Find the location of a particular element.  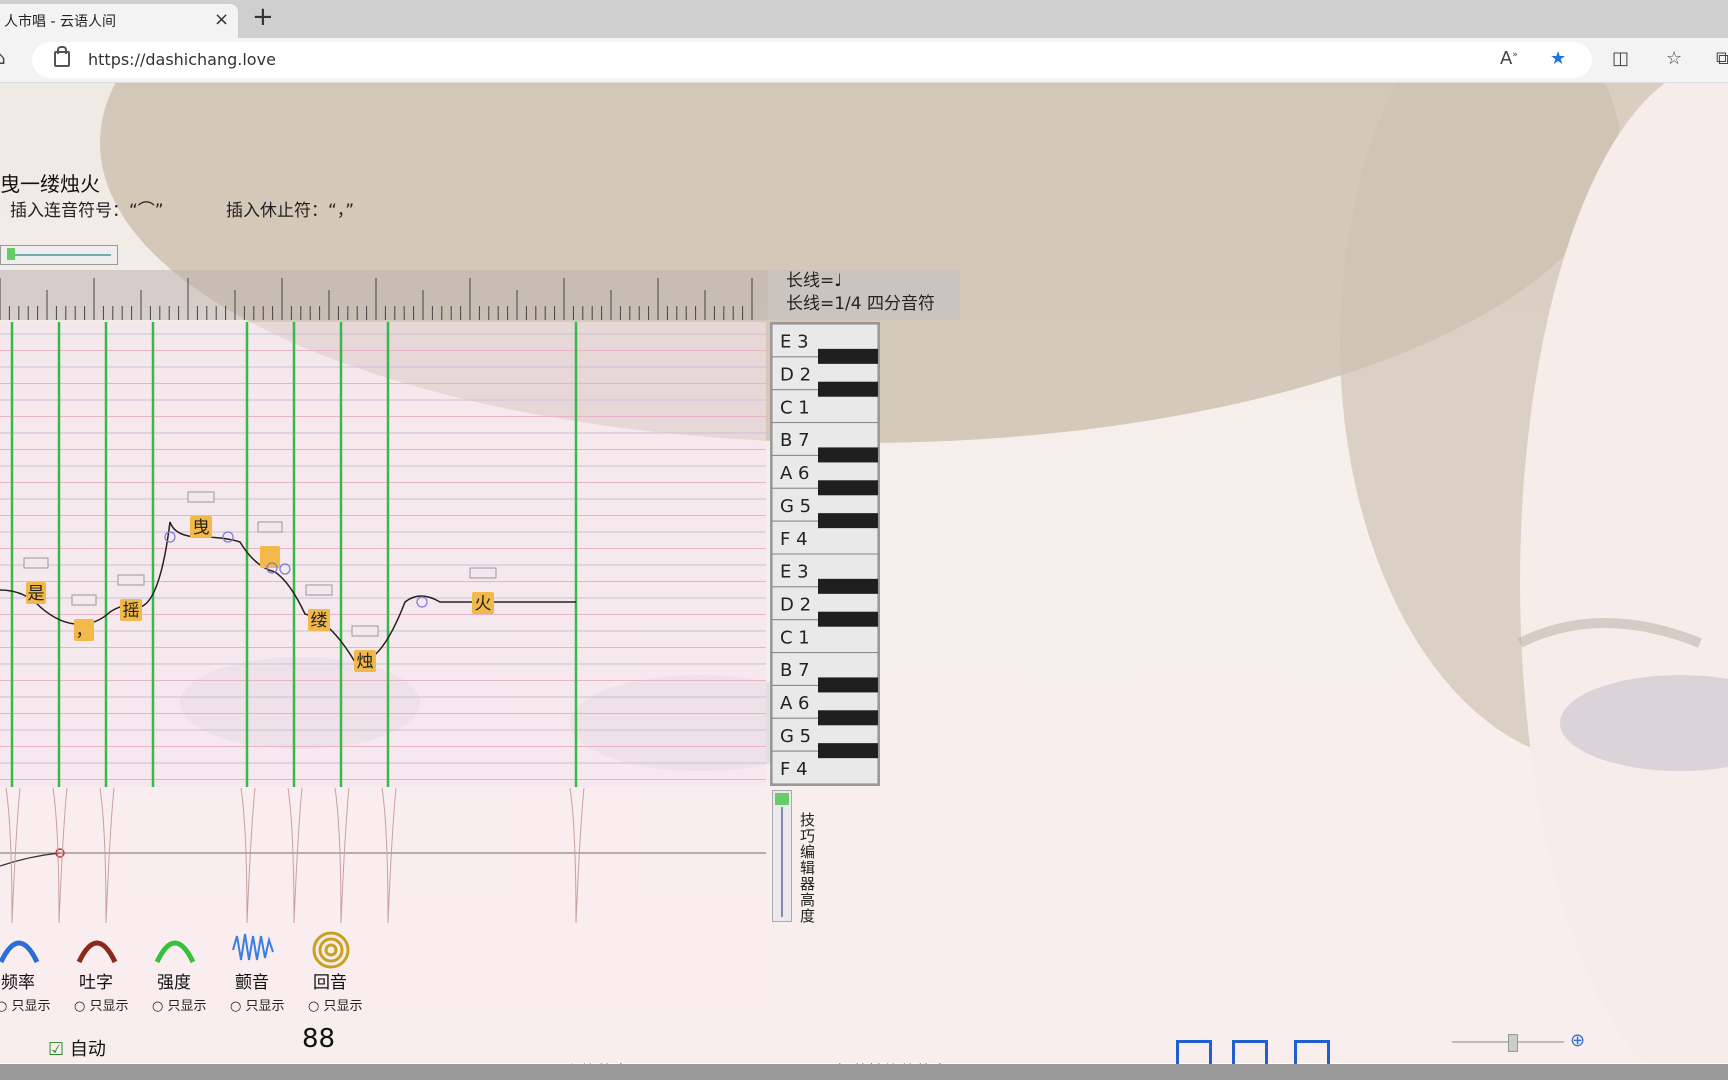

zoom-slider is located at coordinates (59, 255).